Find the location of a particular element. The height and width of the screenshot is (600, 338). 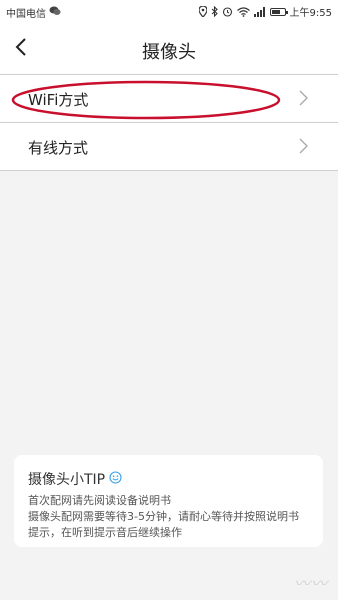

watermark-logo: 〰〰 is located at coordinates (310, 583).